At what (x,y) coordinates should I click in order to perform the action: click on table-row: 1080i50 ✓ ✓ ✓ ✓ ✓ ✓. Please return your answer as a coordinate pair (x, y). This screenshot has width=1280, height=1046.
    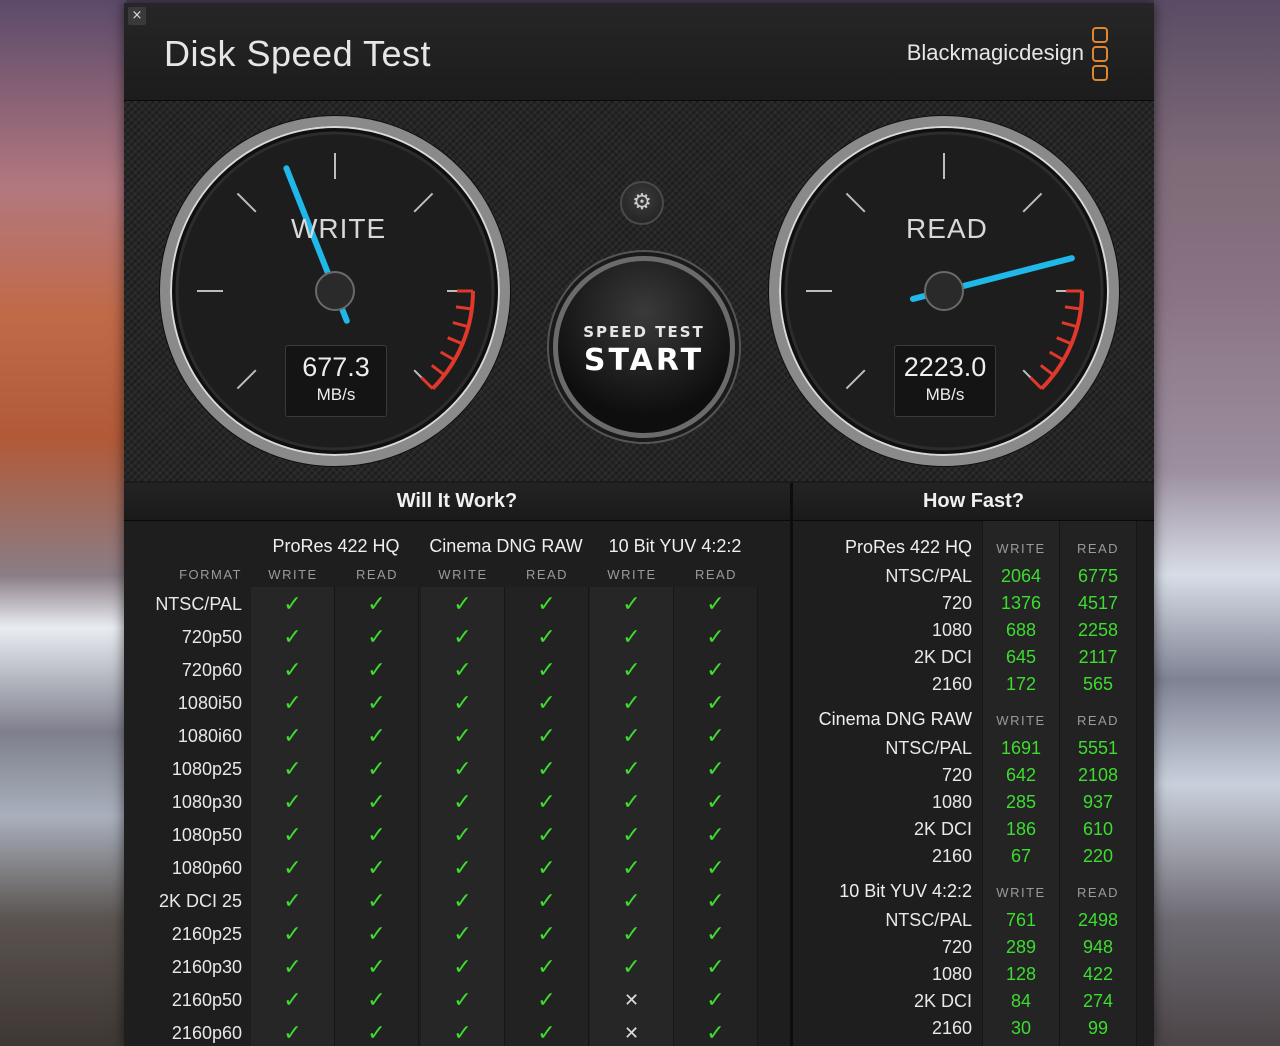
    Looking at the image, I should click on (457, 703).